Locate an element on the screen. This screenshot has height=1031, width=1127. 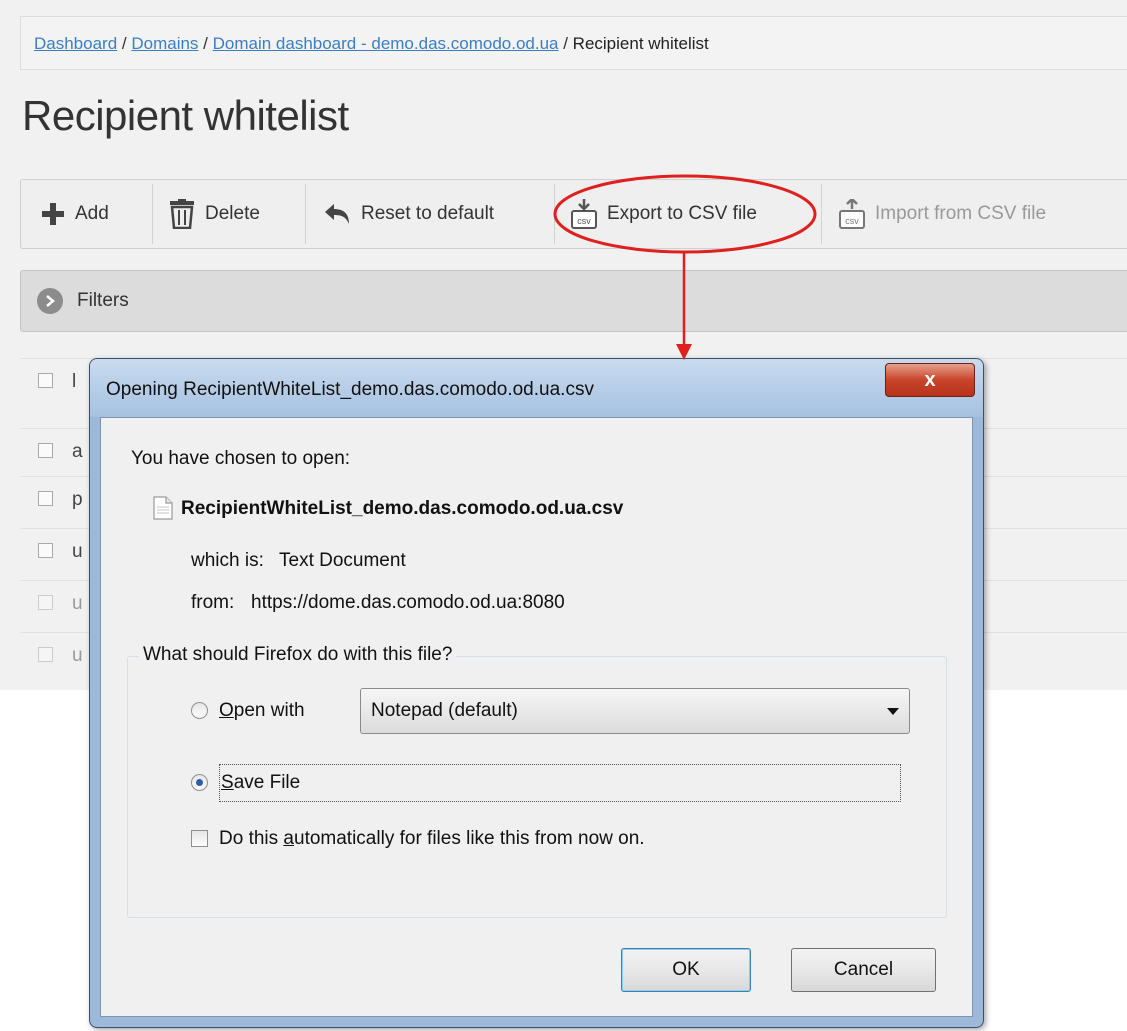
save-file-label-text: ave File is located at coordinates (267, 782).